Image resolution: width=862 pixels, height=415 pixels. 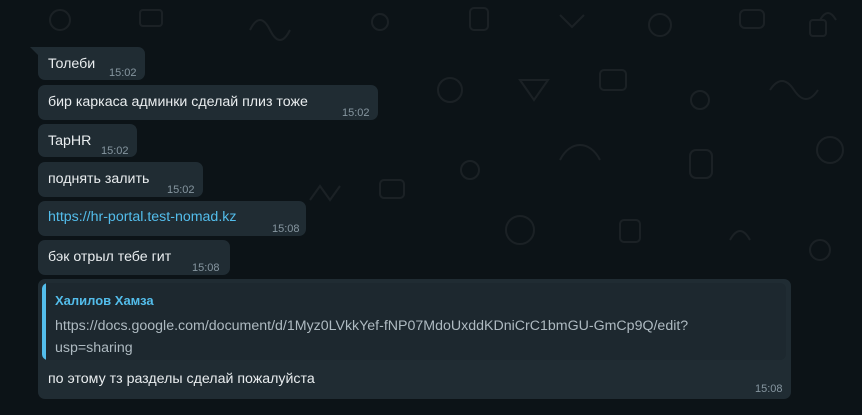 I want to click on message-bubble: Толеби 15:02, so click(x=91, y=63).